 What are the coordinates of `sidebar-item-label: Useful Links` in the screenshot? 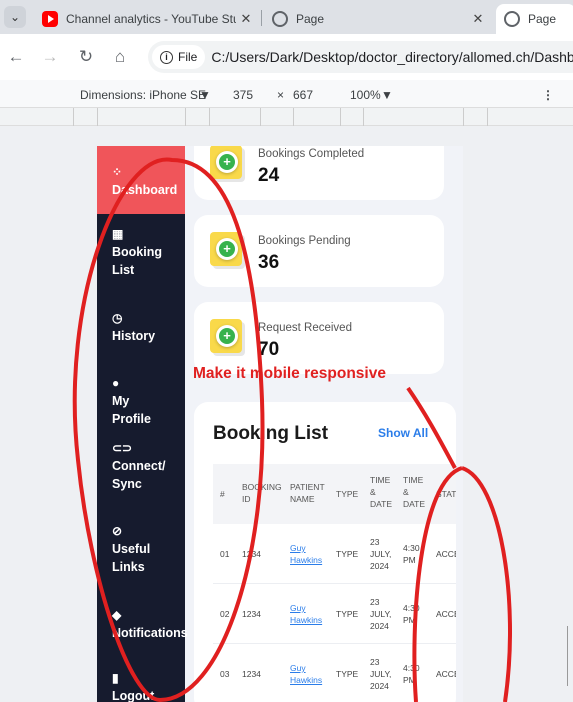 It's located at (131, 558).